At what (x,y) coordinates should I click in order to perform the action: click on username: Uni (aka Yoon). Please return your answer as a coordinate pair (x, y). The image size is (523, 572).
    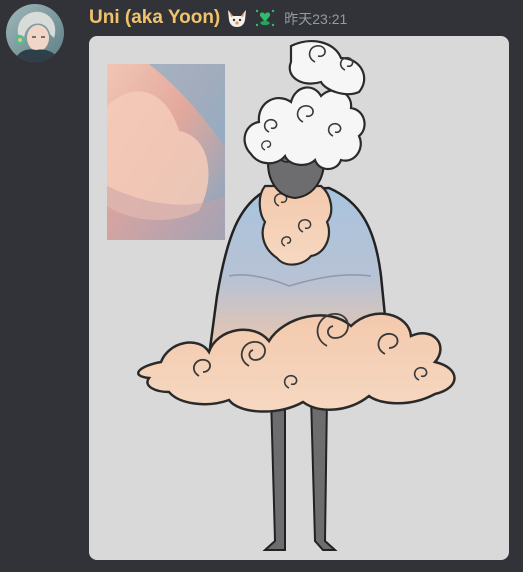
    Looking at the image, I should click on (154, 18).